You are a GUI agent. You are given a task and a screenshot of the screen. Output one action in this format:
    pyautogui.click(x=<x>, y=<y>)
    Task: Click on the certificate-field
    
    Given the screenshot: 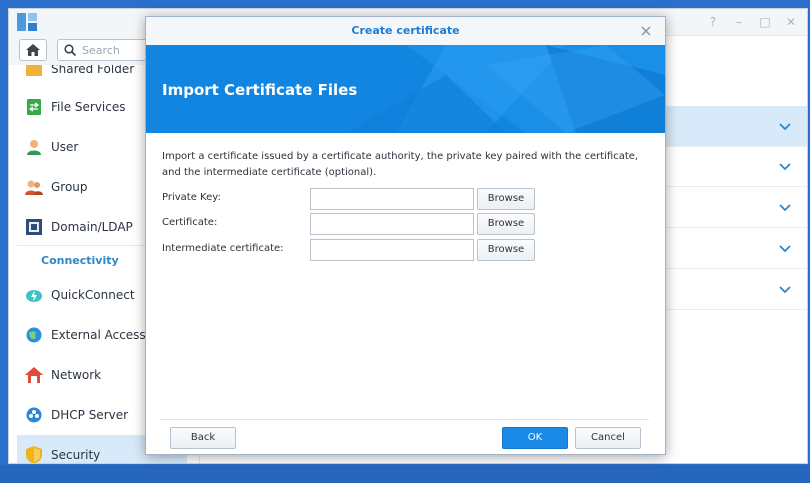 What is the action you would take?
    pyautogui.click(x=392, y=224)
    